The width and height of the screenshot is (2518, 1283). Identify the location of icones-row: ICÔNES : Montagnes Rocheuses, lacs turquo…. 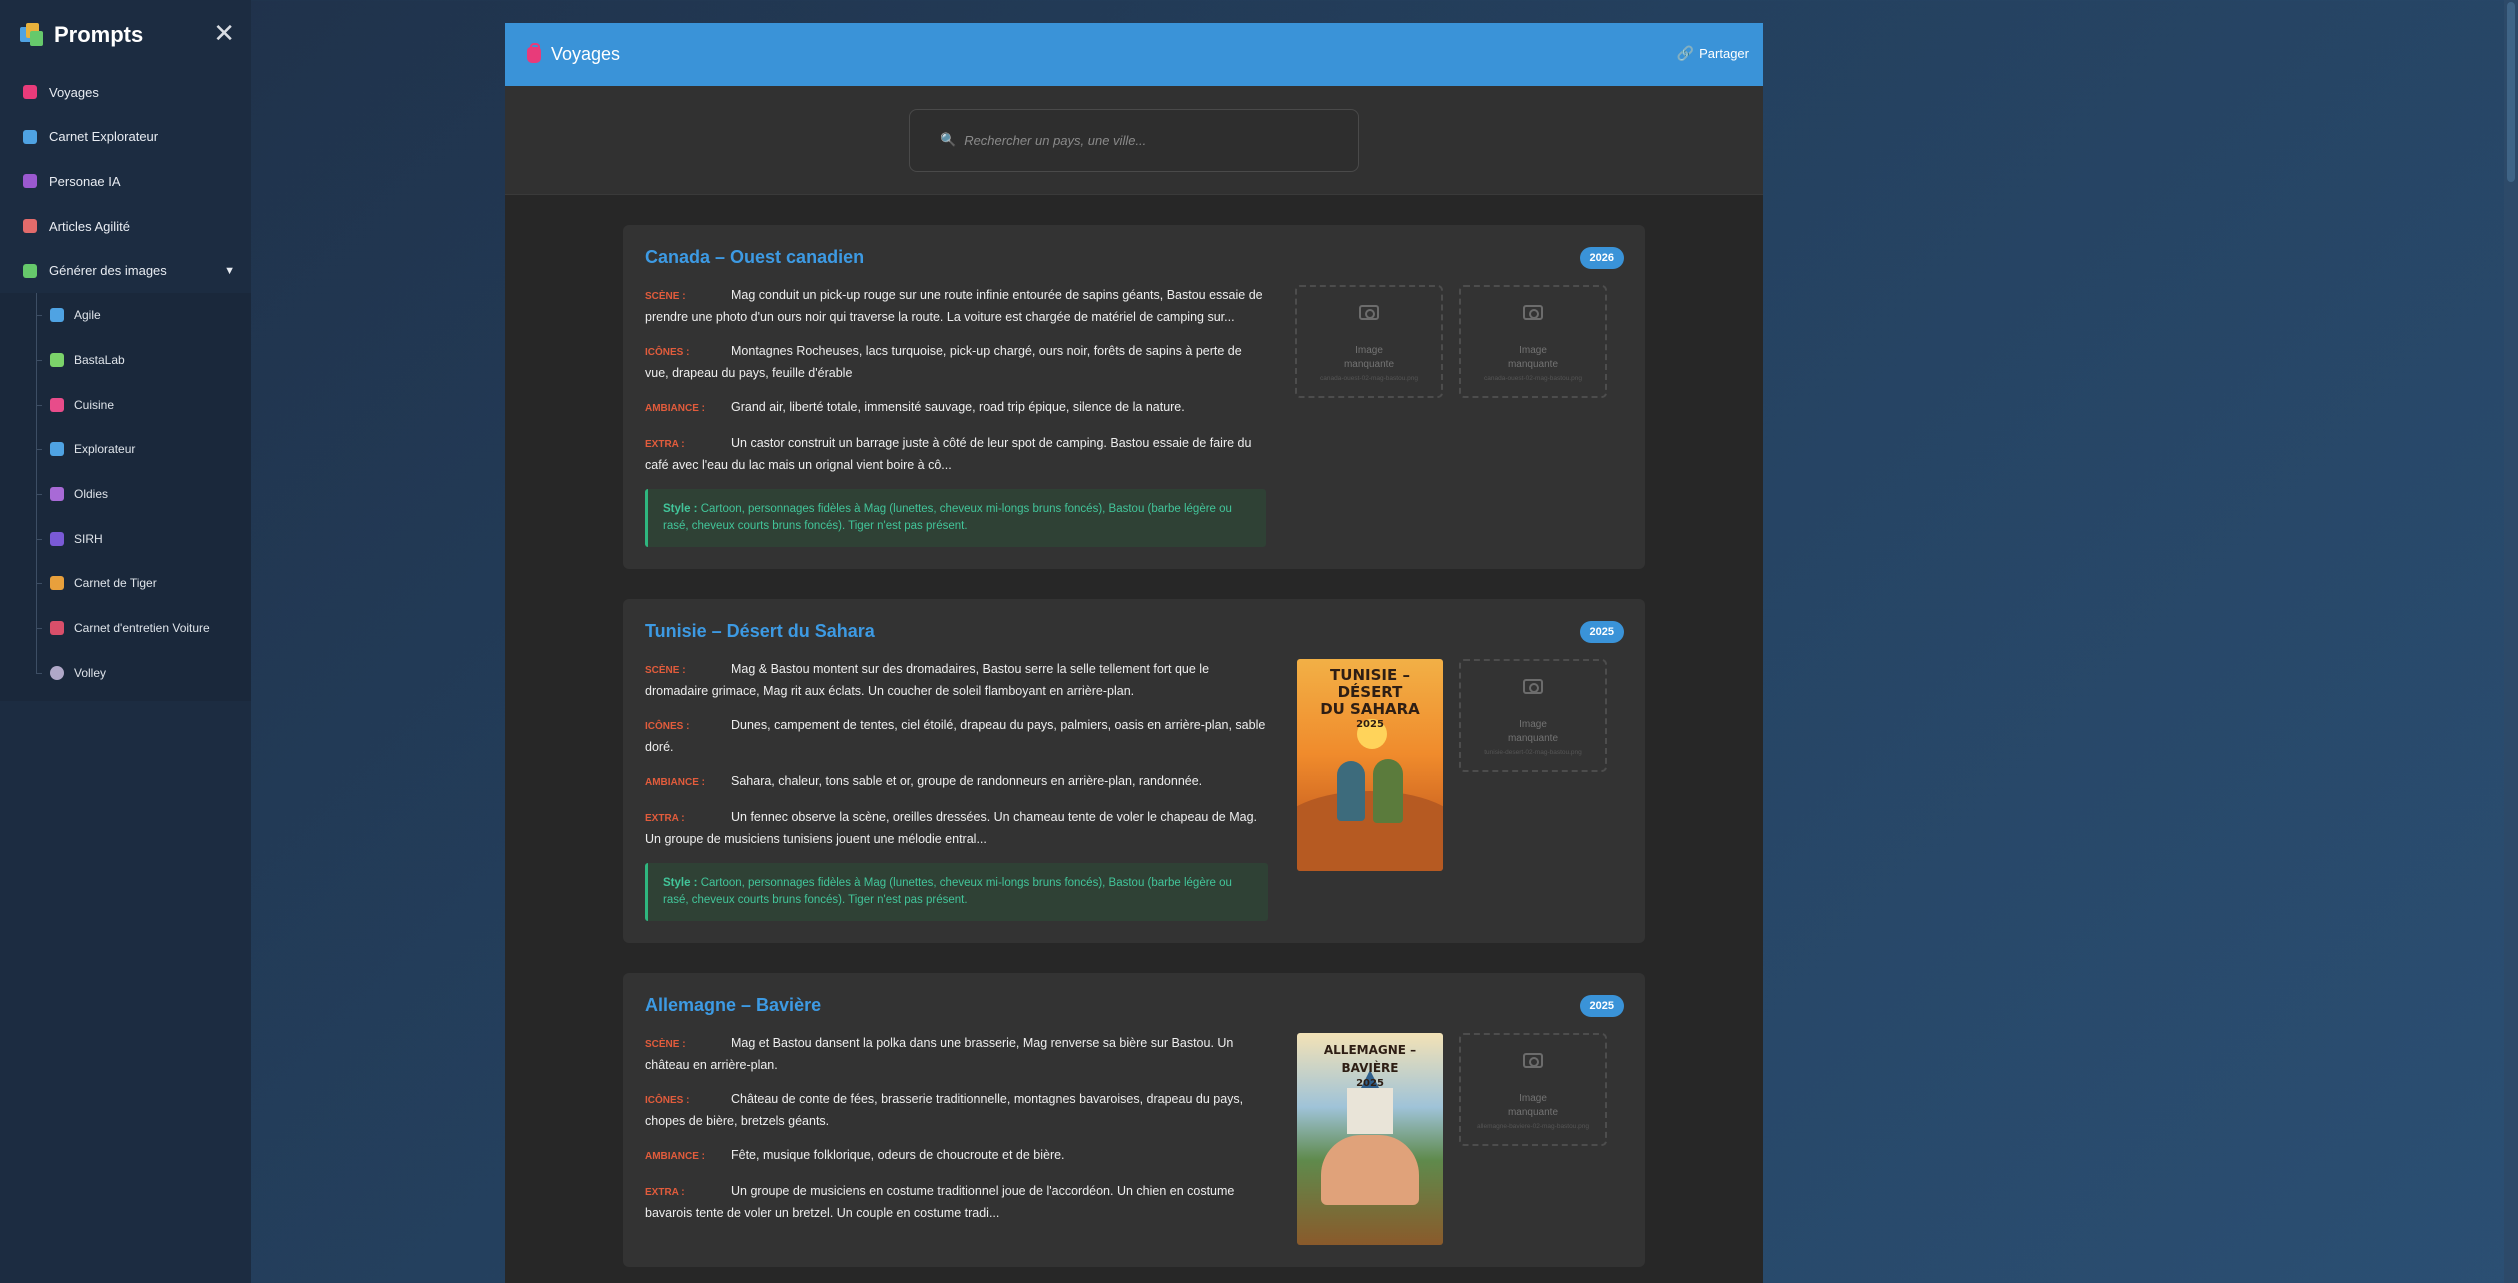
(955, 362).